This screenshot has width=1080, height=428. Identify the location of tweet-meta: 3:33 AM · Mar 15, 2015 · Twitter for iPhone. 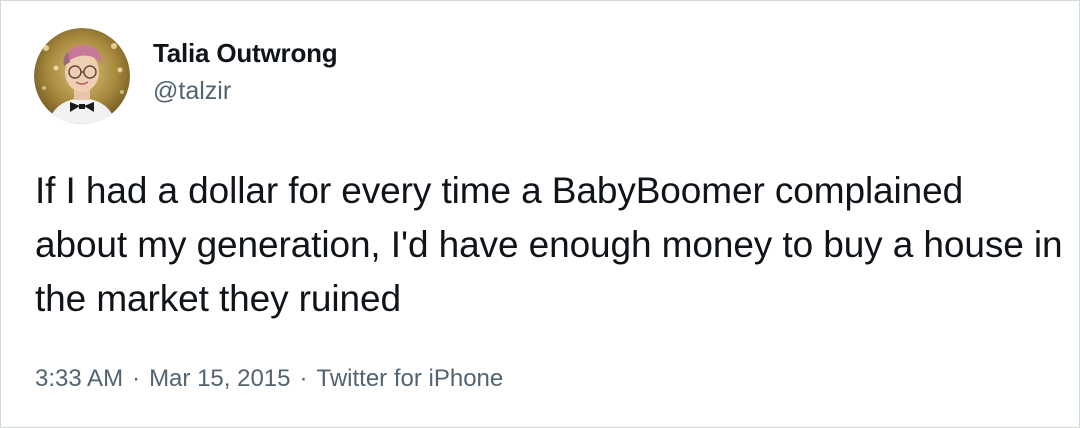
(269, 379).